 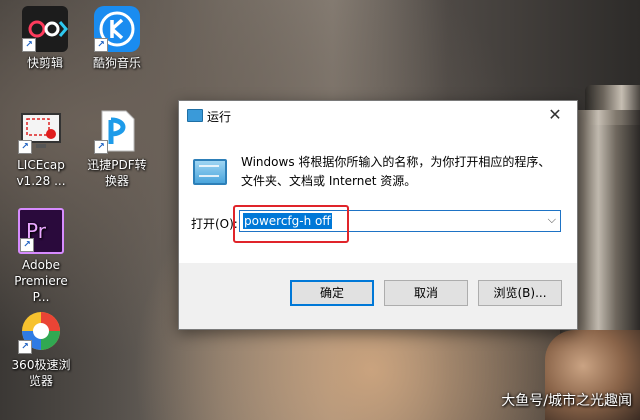 I want to click on desktop-icon-360-browser: ↗ 360极速浏览器, so click(x=41, y=348).